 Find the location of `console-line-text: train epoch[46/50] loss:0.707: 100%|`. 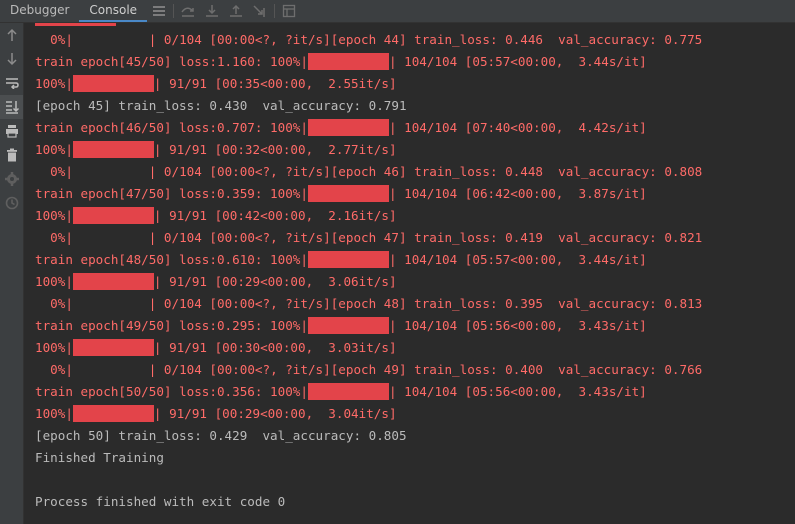

console-line-text: train epoch[46/50] loss:0.707: 100%| is located at coordinates (171, 127).